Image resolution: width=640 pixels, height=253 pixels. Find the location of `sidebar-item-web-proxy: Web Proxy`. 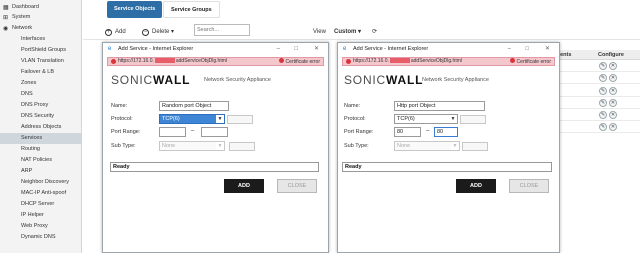

sidebar-item-web-proxy: Web Proxy is located at coordinates (41, 226).